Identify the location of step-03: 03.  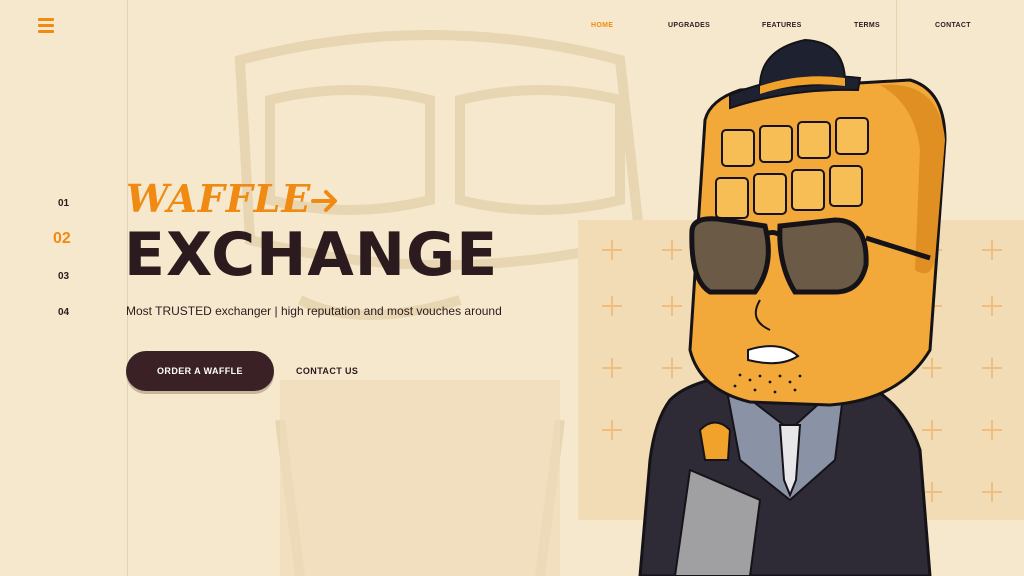
(63, 276).